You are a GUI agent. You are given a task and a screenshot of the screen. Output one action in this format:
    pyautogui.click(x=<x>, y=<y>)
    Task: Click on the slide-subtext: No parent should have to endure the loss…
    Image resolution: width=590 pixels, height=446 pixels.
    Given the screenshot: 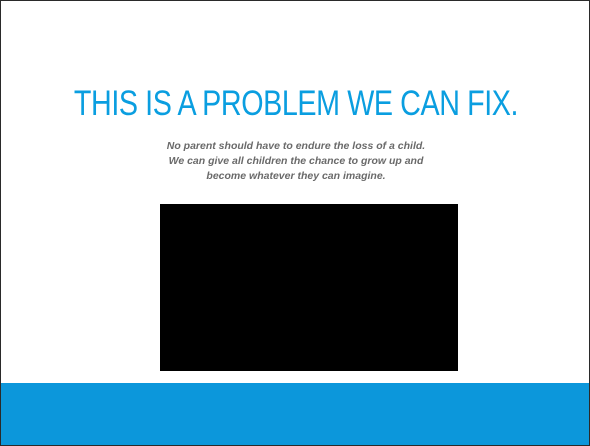 What is the action you would take?
    pyautogui.click(x=296, y=161)
    